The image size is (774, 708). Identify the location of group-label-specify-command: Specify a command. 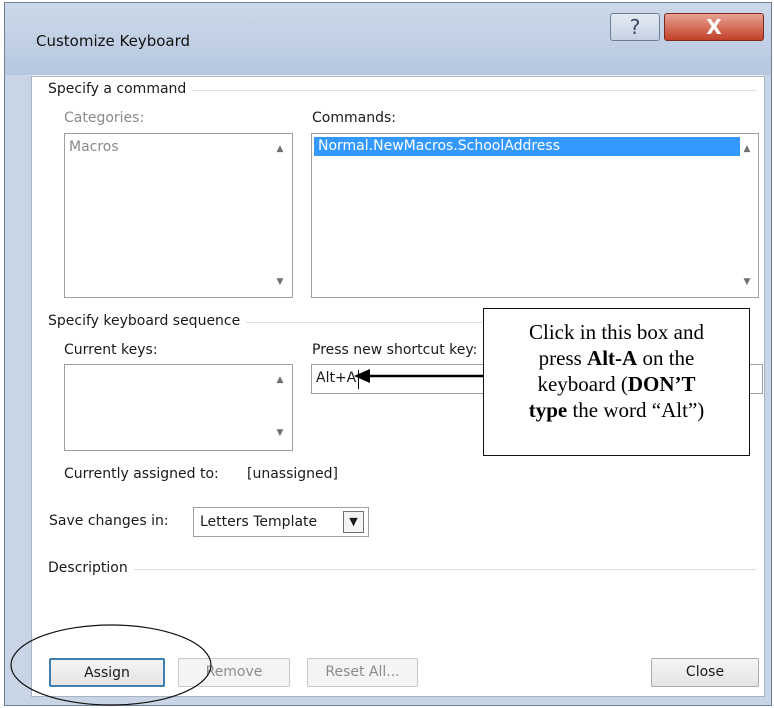
(120, 89).